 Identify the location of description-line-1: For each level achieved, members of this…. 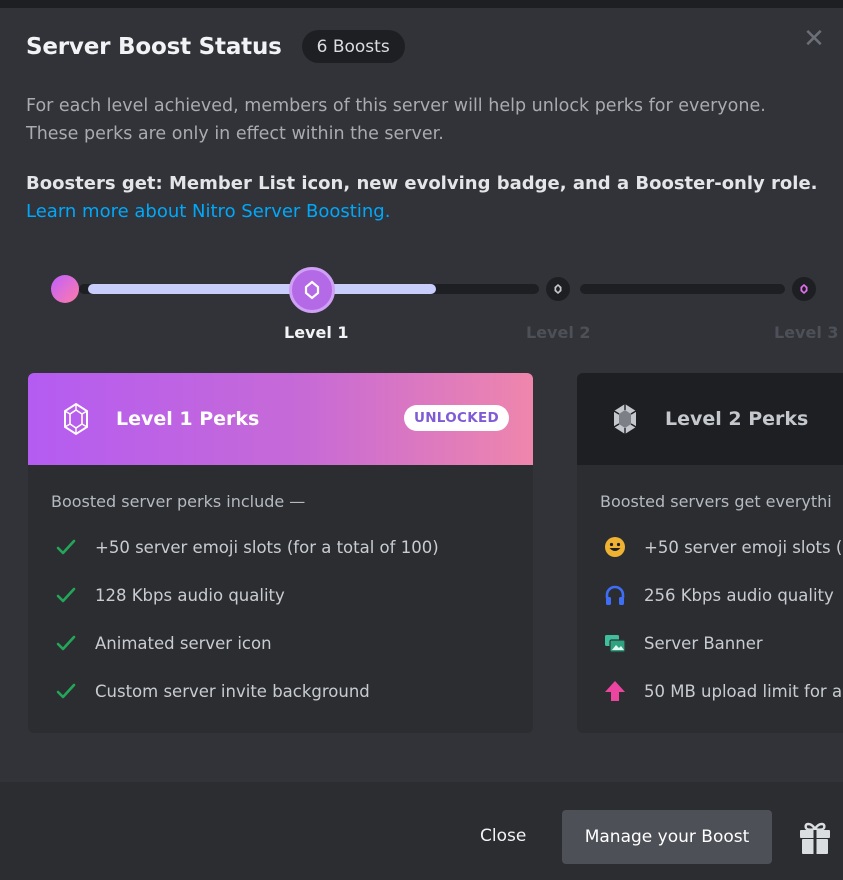
(396, 106).